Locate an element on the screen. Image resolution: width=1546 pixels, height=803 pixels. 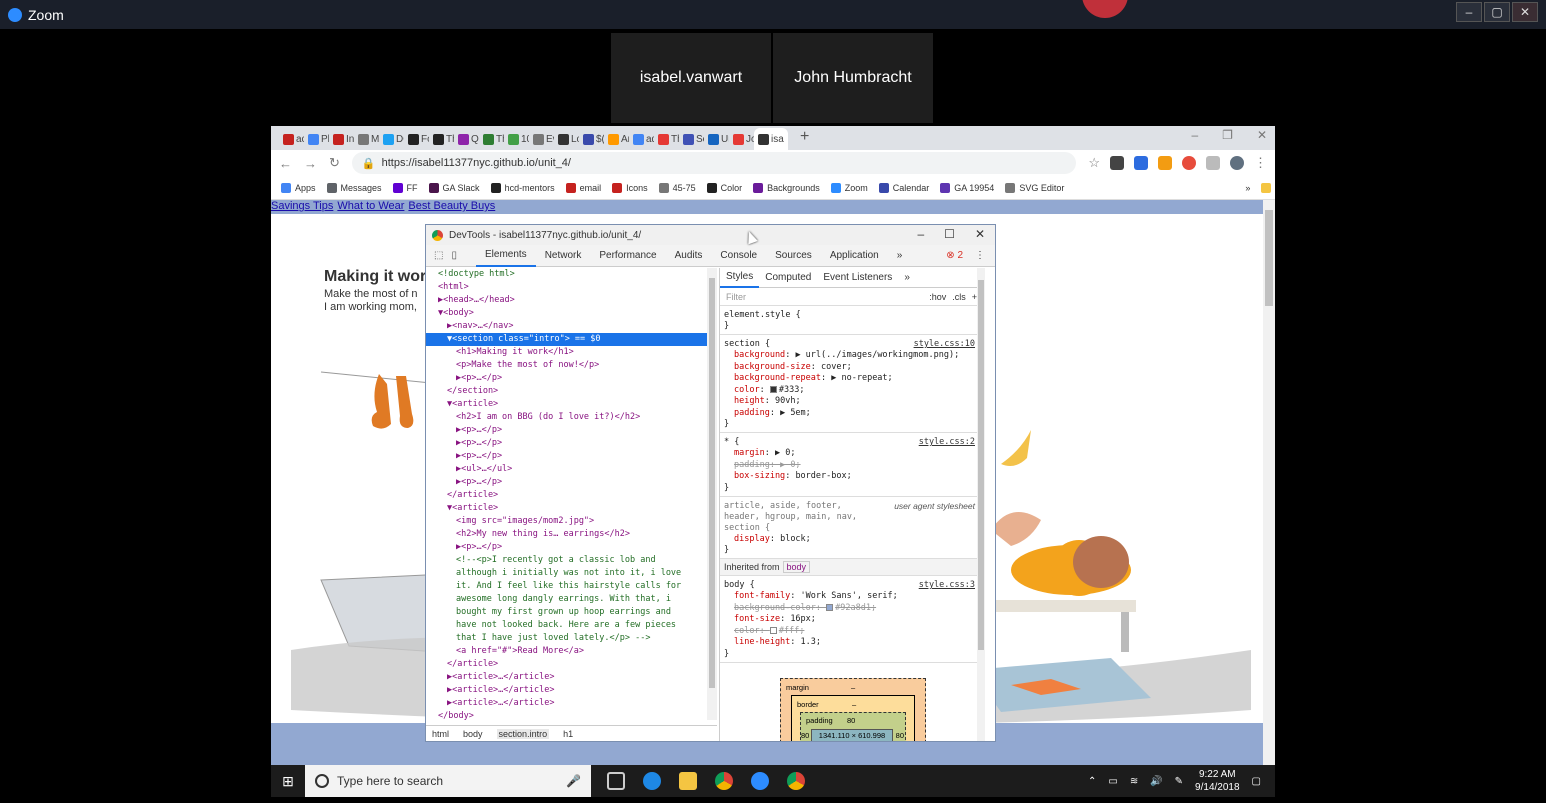
minimize-button: – is located at coordinates (1469, 12).